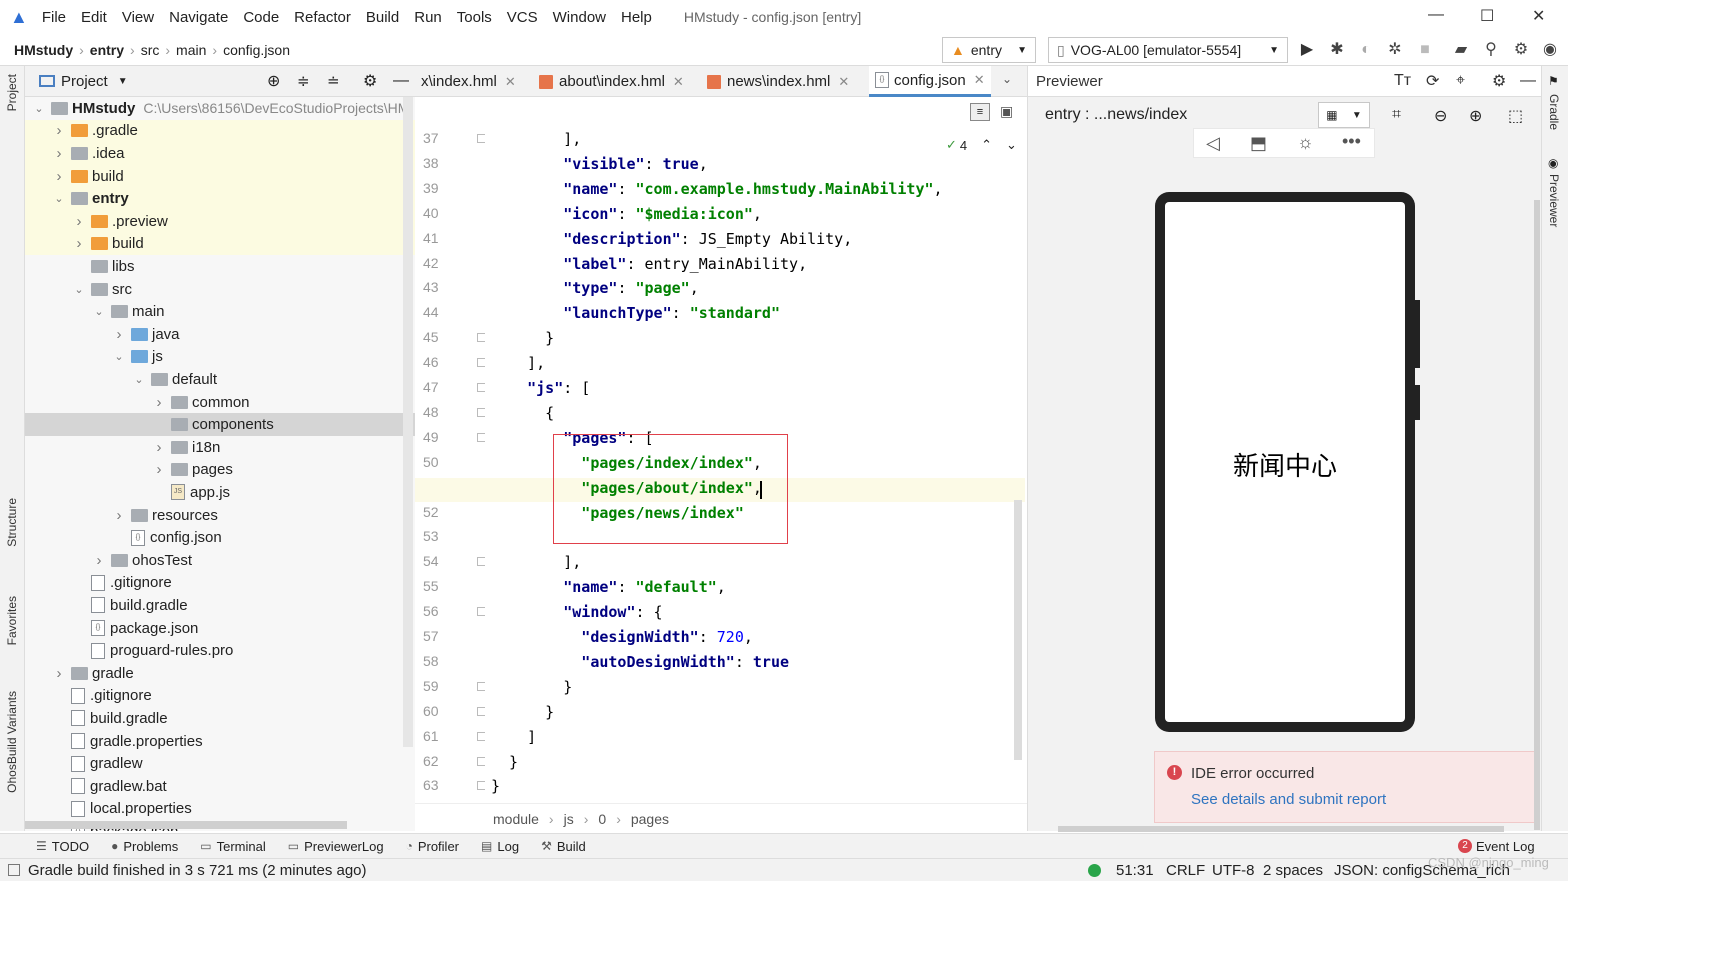  Describe the element at coordinates (220, 266) in the screenshot. I see `tree-item: libs` at that location.